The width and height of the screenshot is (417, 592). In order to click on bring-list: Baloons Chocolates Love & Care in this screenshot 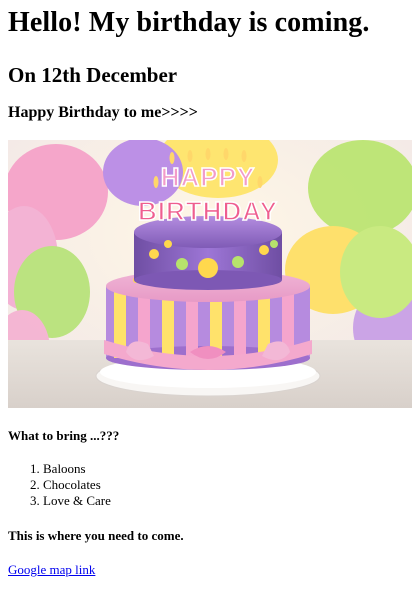, I will do `click(208, 485)`.